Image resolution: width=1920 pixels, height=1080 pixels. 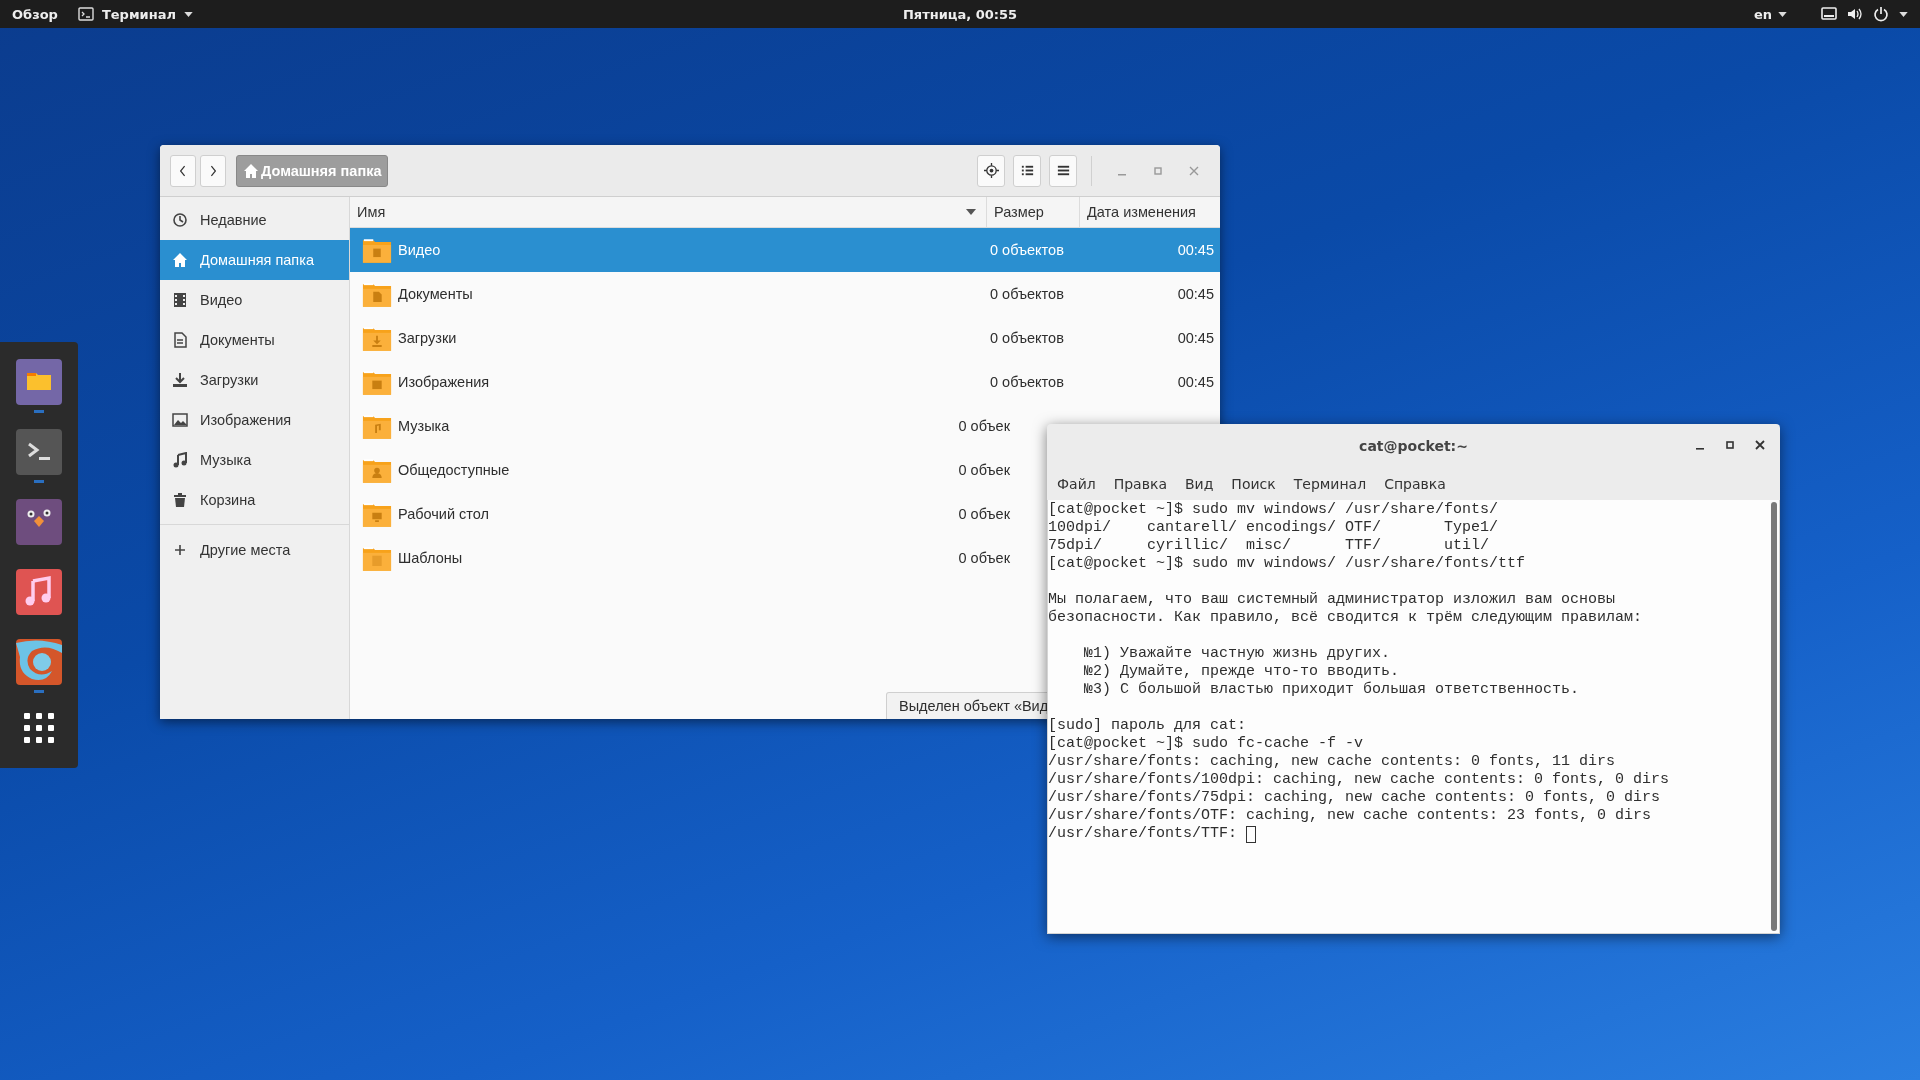 What do you see at coordinates (1269, 546) in the screenshot?
I see `terminal-line: 75dpi/ cyrillic/ misc/ TTF/ util/` at bounding box center [1269, 546].